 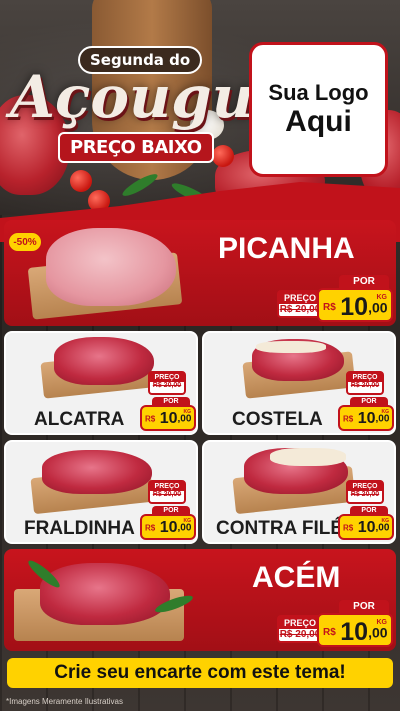 I want to click on promo-title: Segunda do Açougue PREÇO BAIXO, so click(x=145, y=110).